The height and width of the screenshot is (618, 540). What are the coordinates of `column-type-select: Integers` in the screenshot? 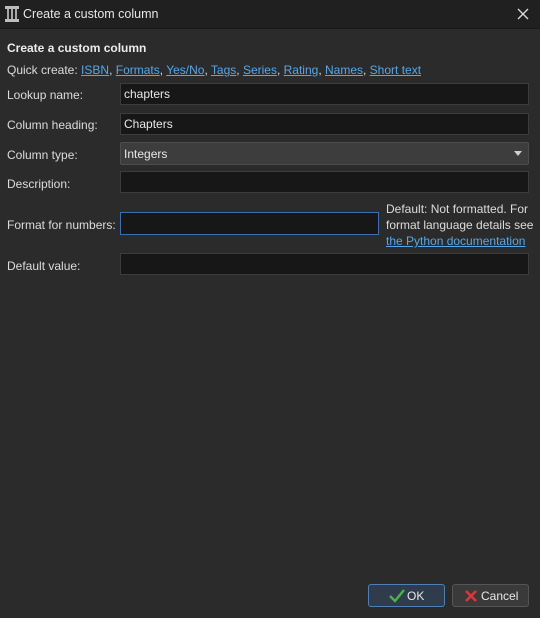 It's located at (324, 153).